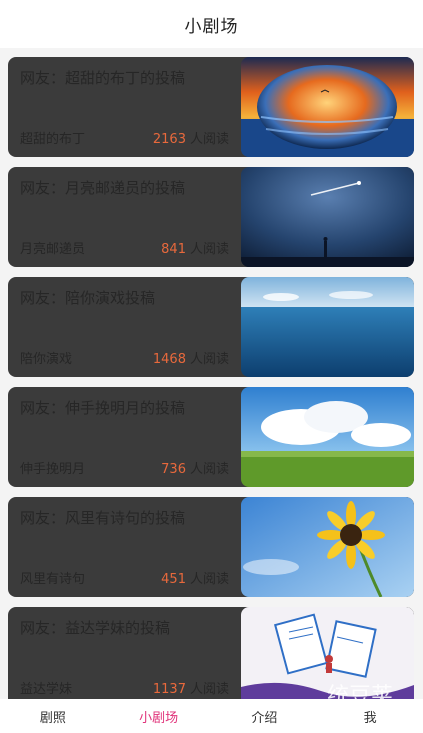 The height and width of the screenshot is (733, 423). What do you see at coordinates (53, 469) in the screenshot?
I see `card-author: 伸手挽明月` at bounding box center [53, 469].